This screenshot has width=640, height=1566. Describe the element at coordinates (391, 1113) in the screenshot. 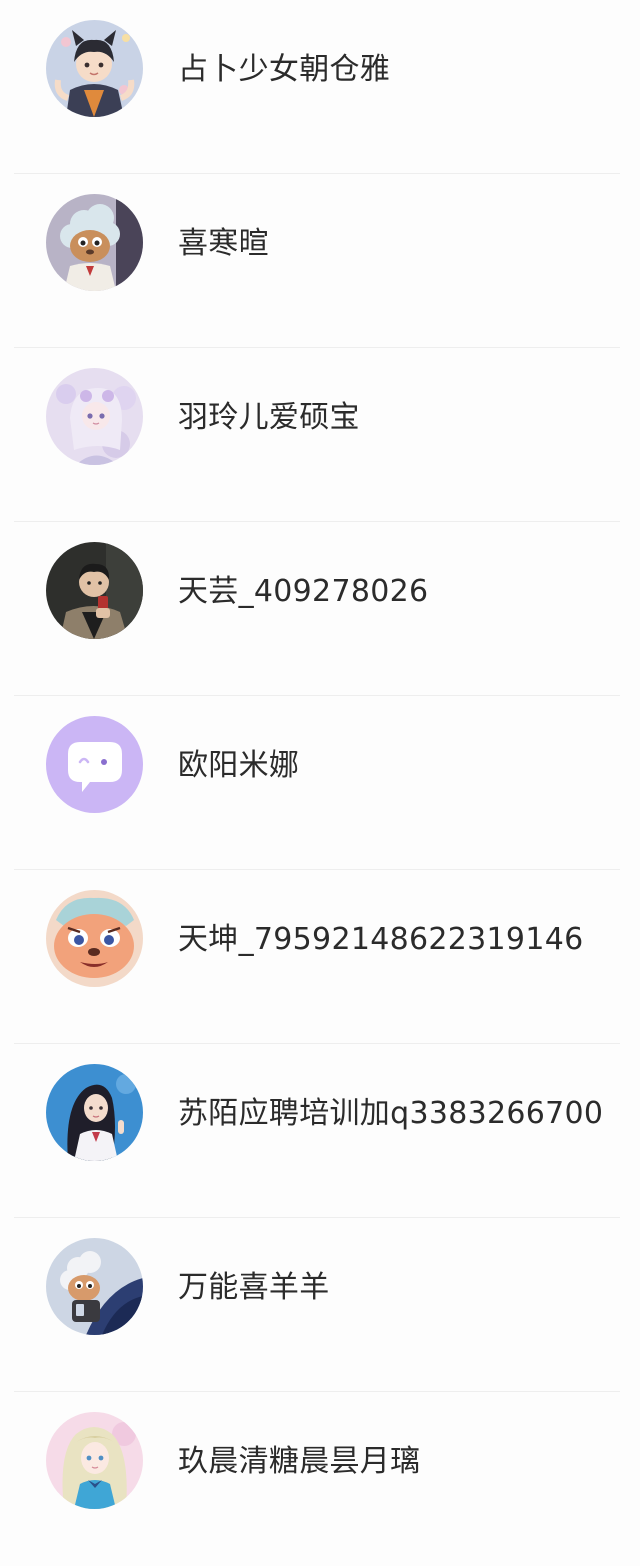

I see `user-name: 苏陌应聘培训加q3383266700` at that location.